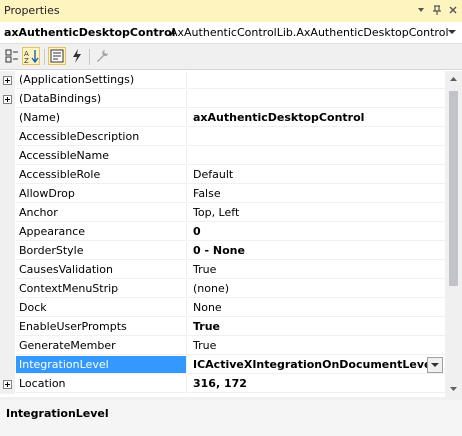  I want to click on properties-button, so click(57, 56).